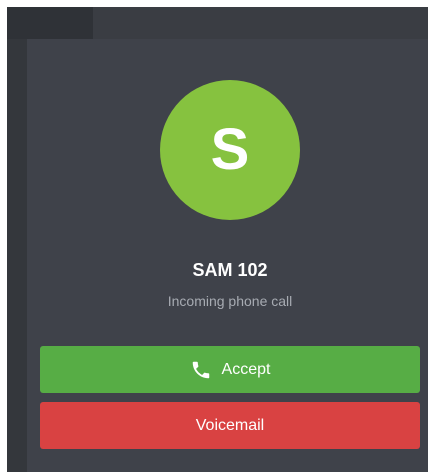 The width and height of the screenshot is (428, 472). I want to click on accept-call-button: Accept, so click(230, 369).